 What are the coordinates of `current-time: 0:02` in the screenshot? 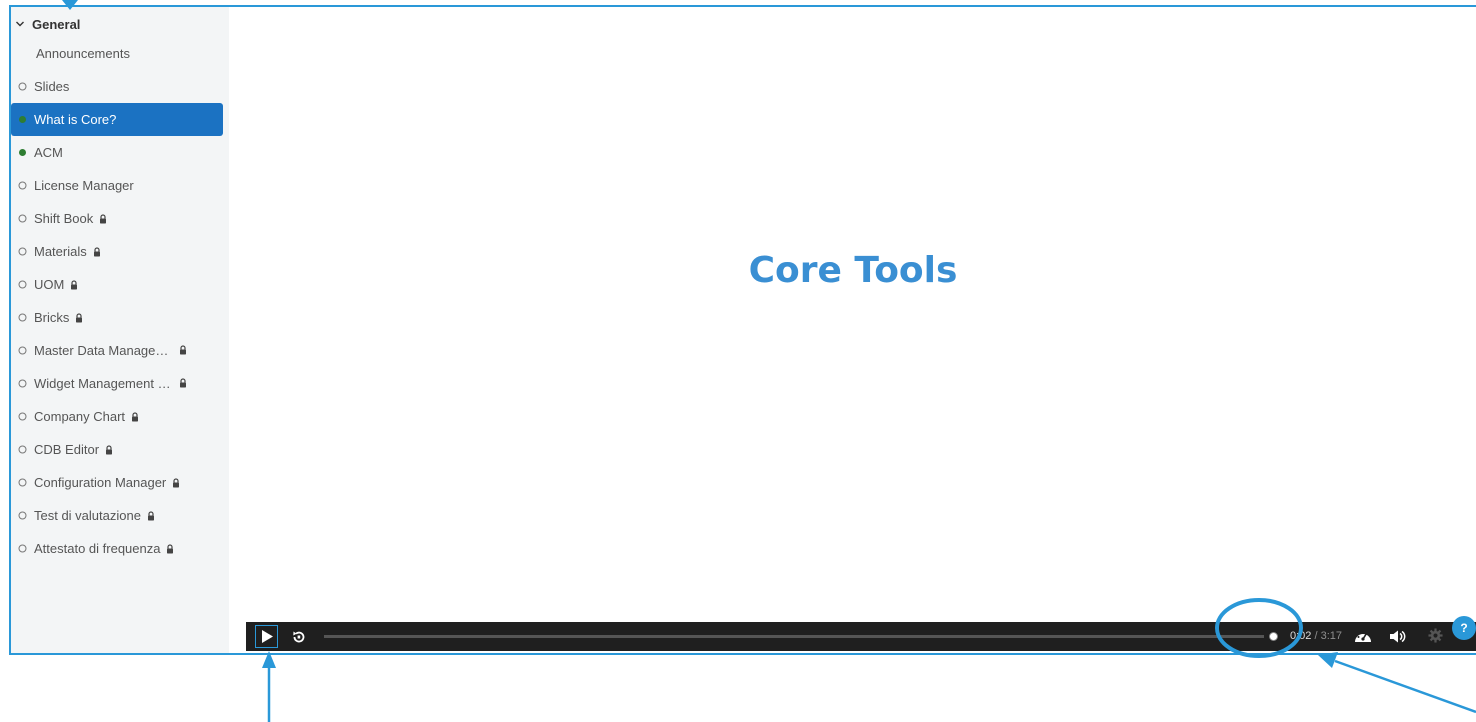 It's located at (1301, 636).